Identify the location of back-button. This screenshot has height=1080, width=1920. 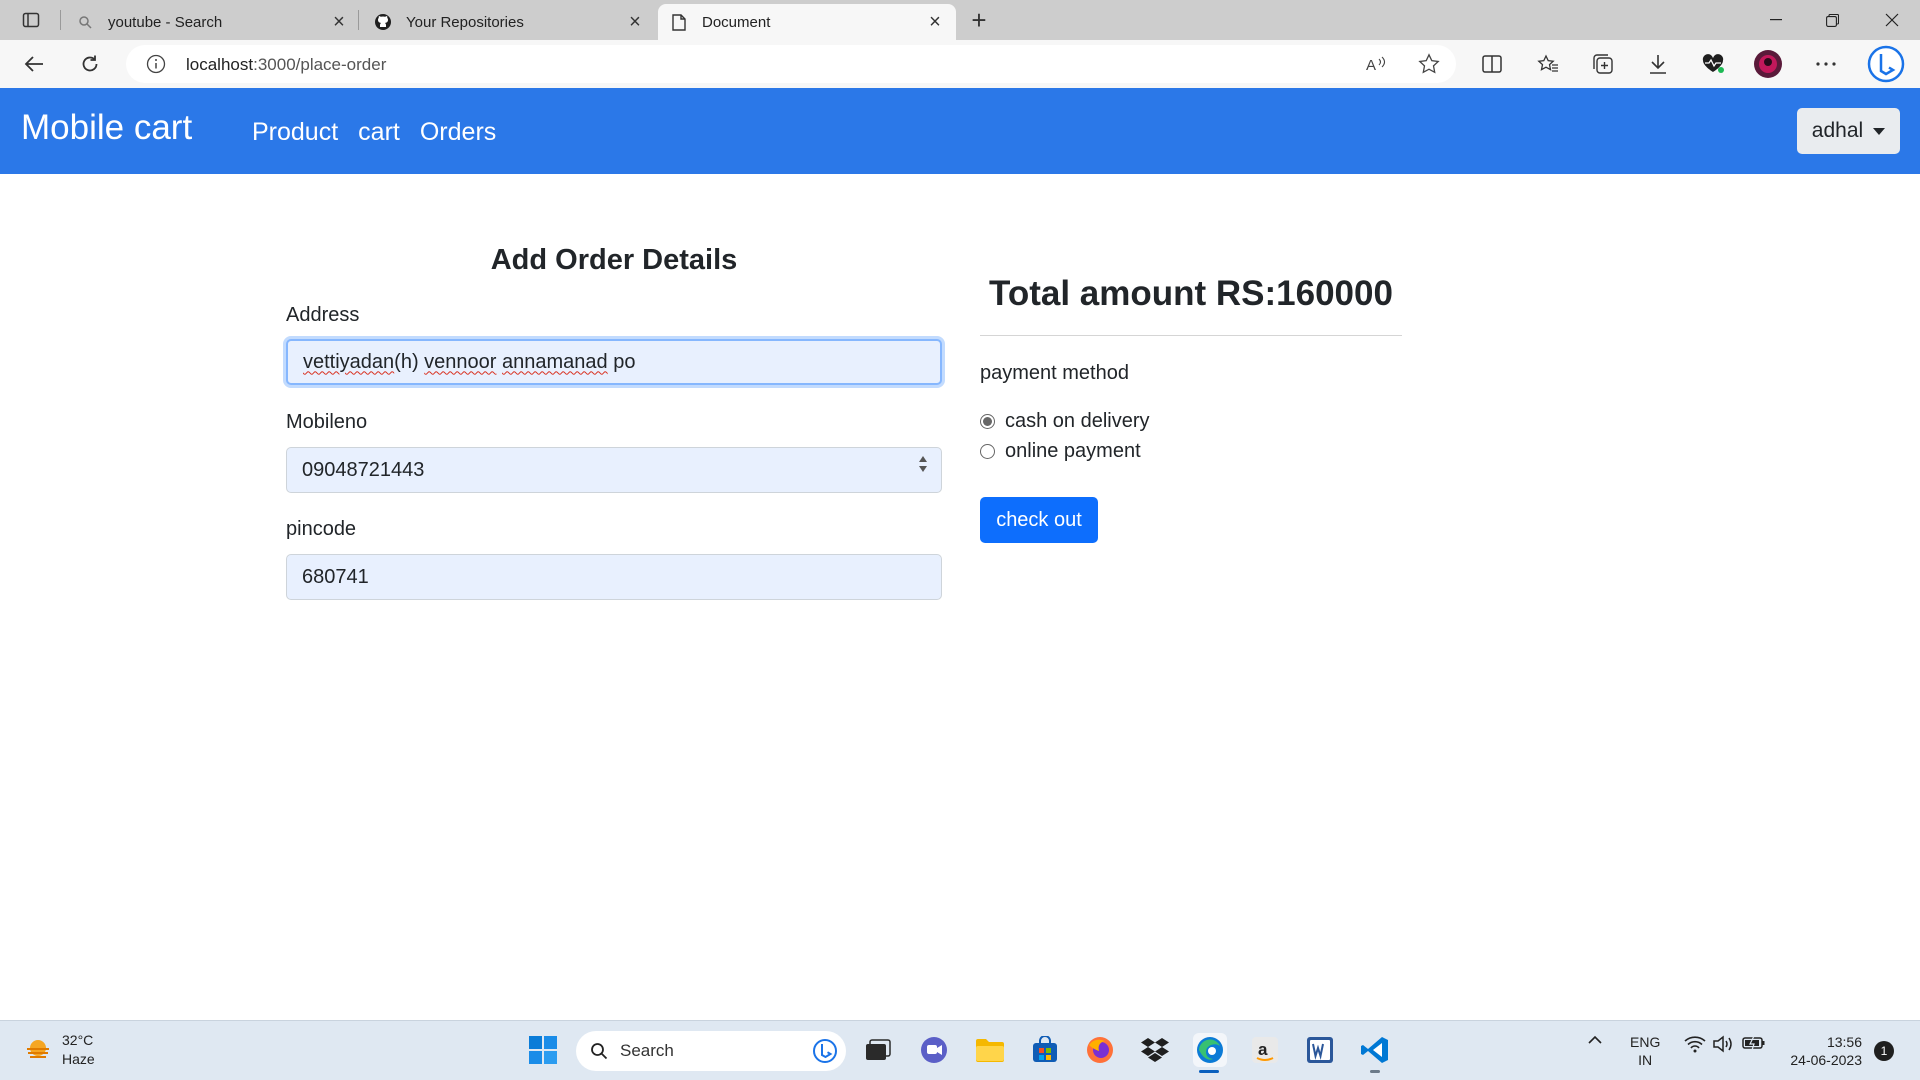
(34, 64).